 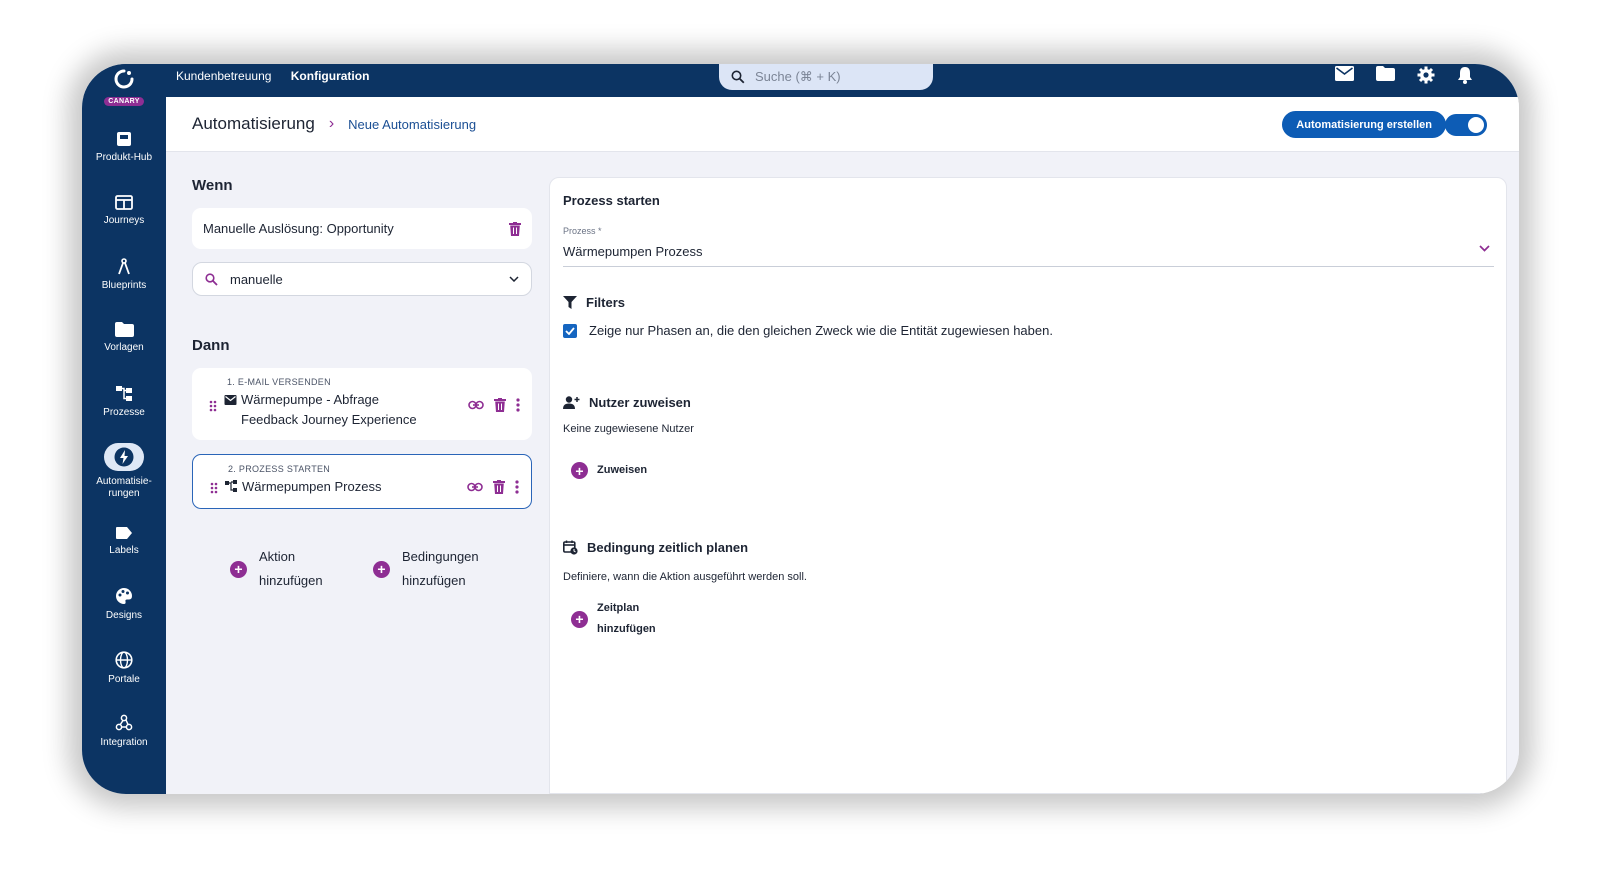 I want to click on product-hub-icon, so click(x=124, y=139).